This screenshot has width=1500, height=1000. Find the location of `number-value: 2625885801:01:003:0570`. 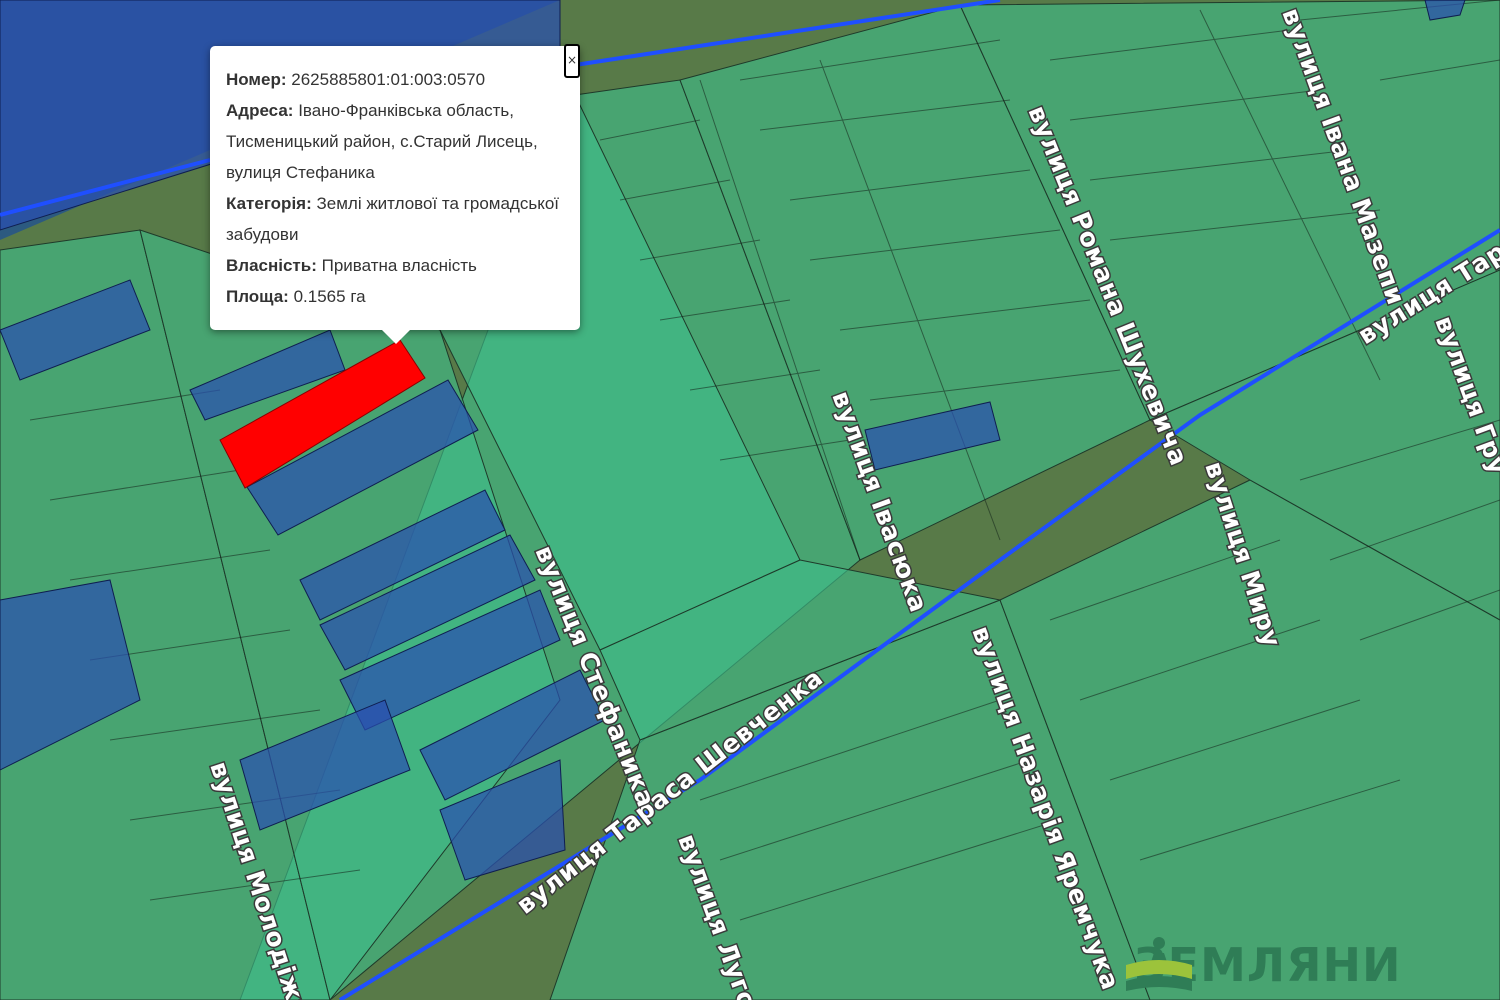

number-value: 2625885801:01:003:0570 is located at coordinates (388, 79).